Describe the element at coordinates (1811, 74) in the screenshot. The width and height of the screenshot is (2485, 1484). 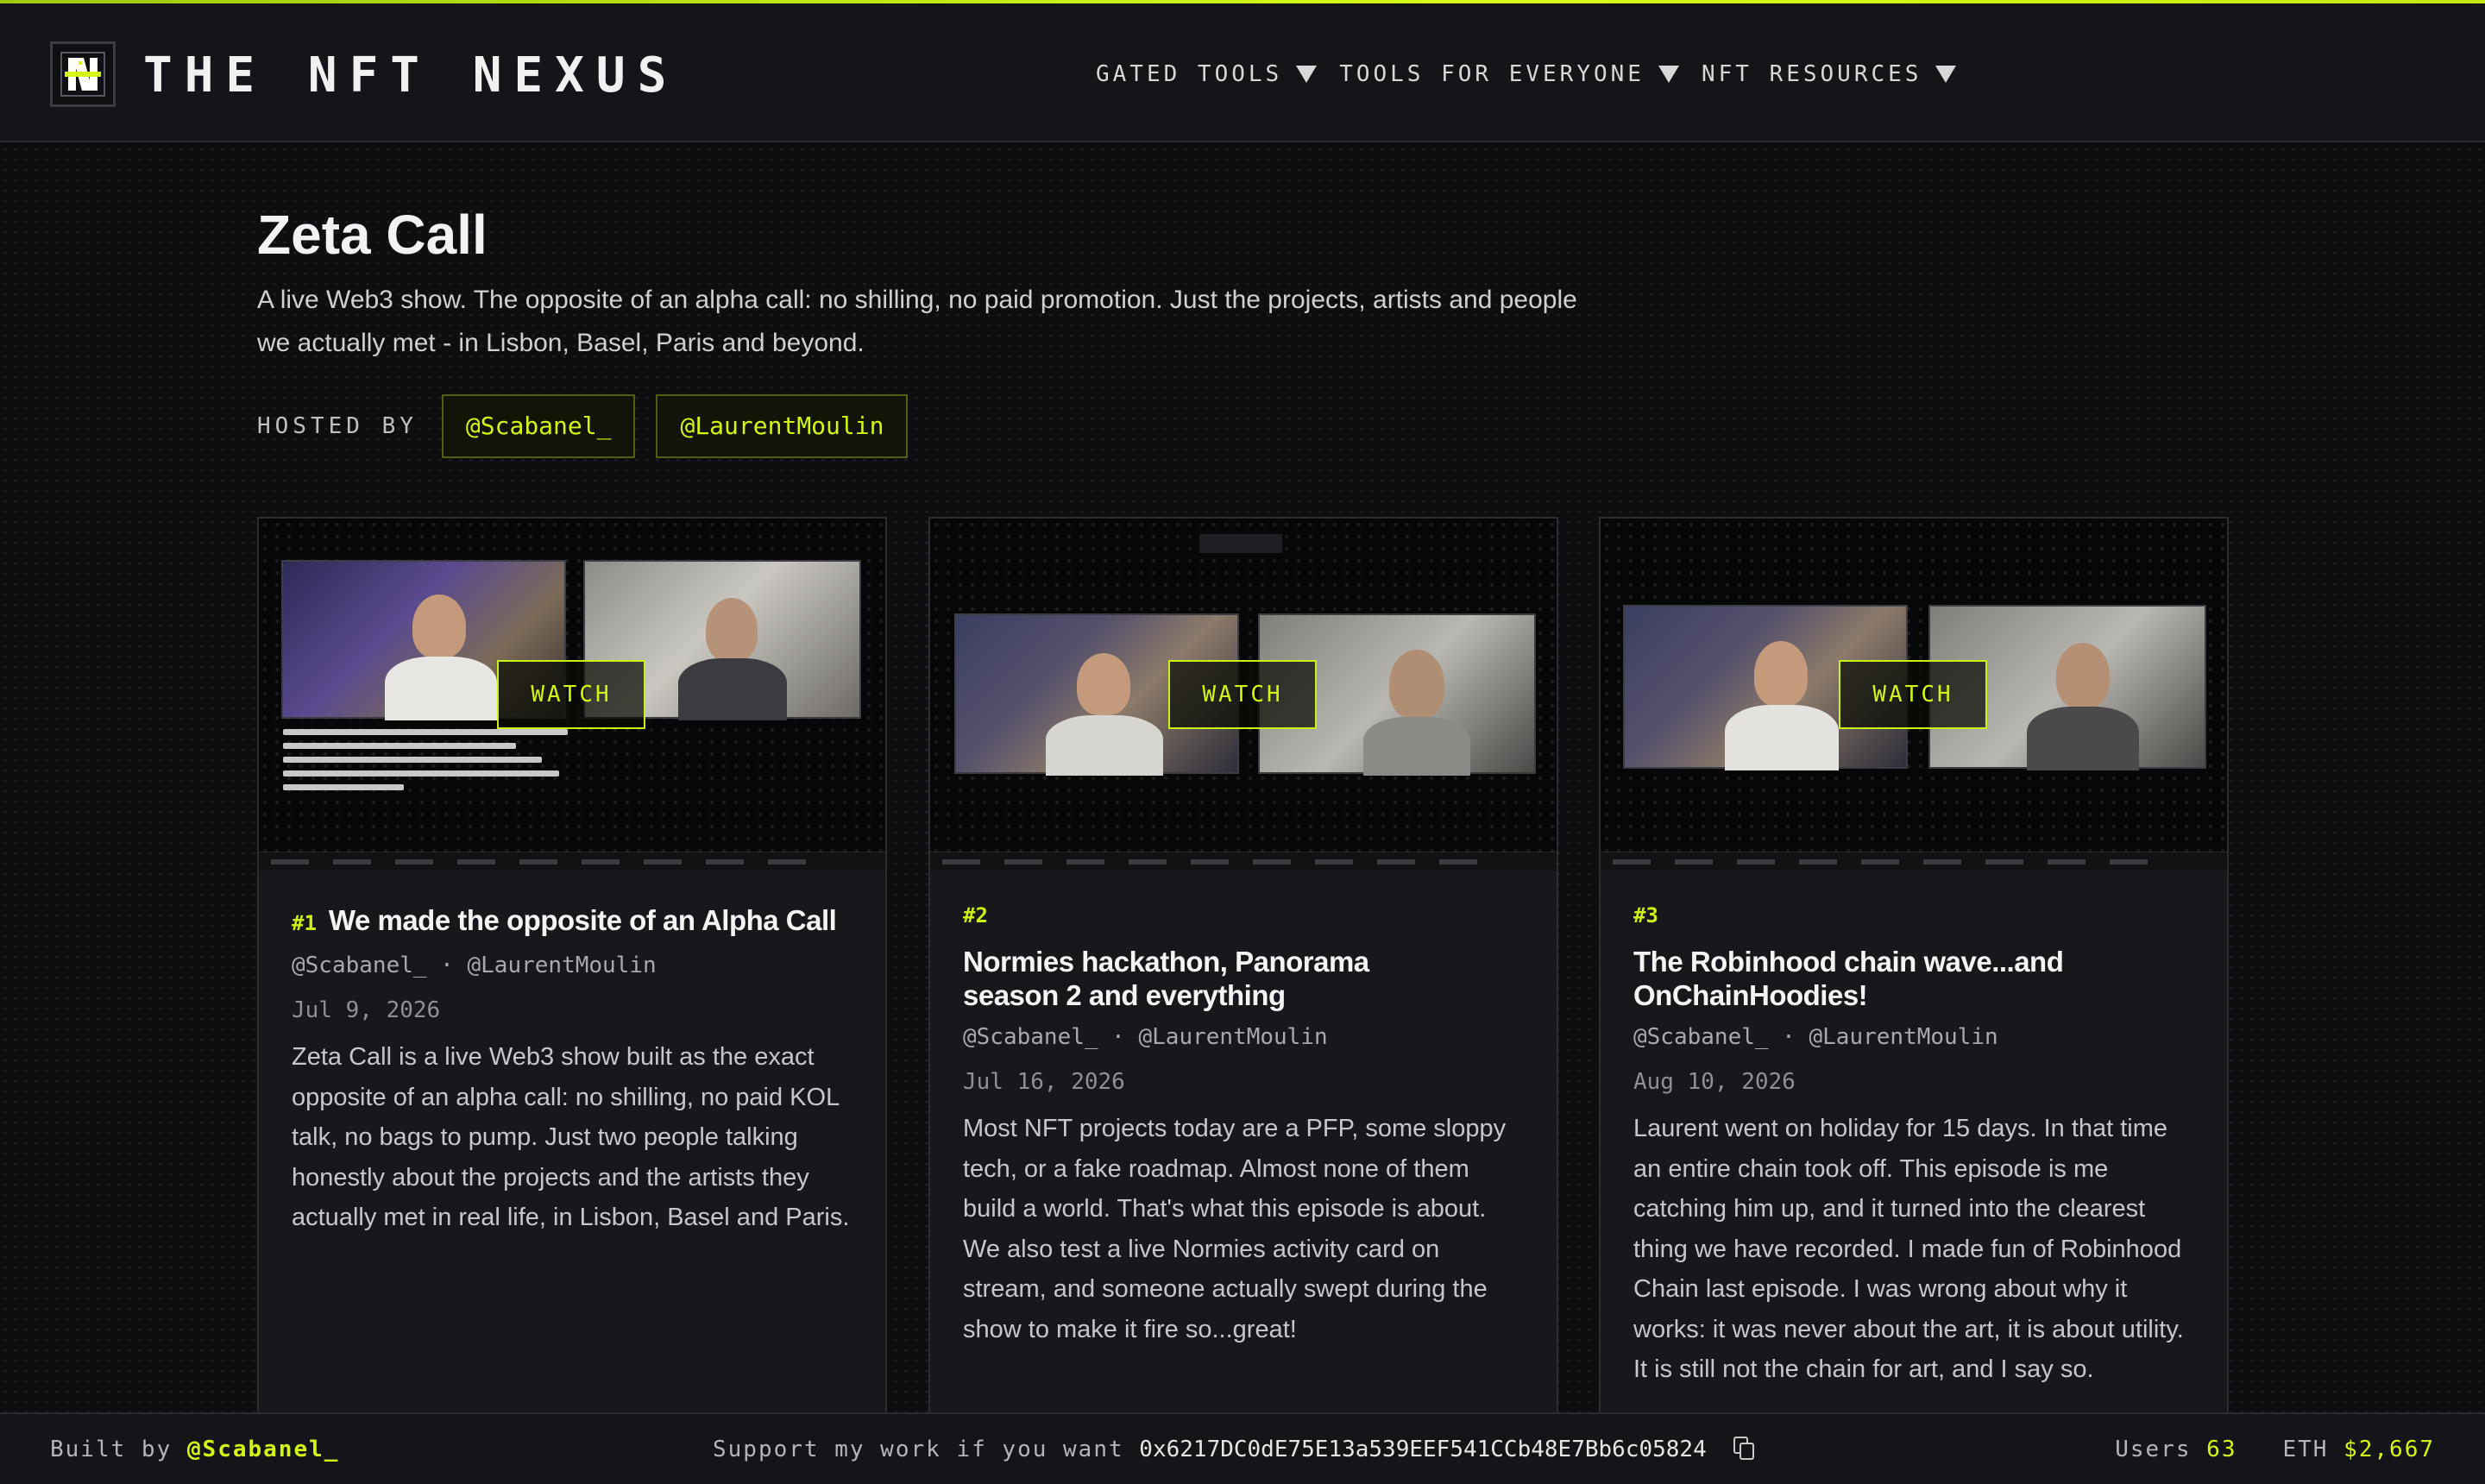
I see `nav-label: NFT RESOURCES` at that location.